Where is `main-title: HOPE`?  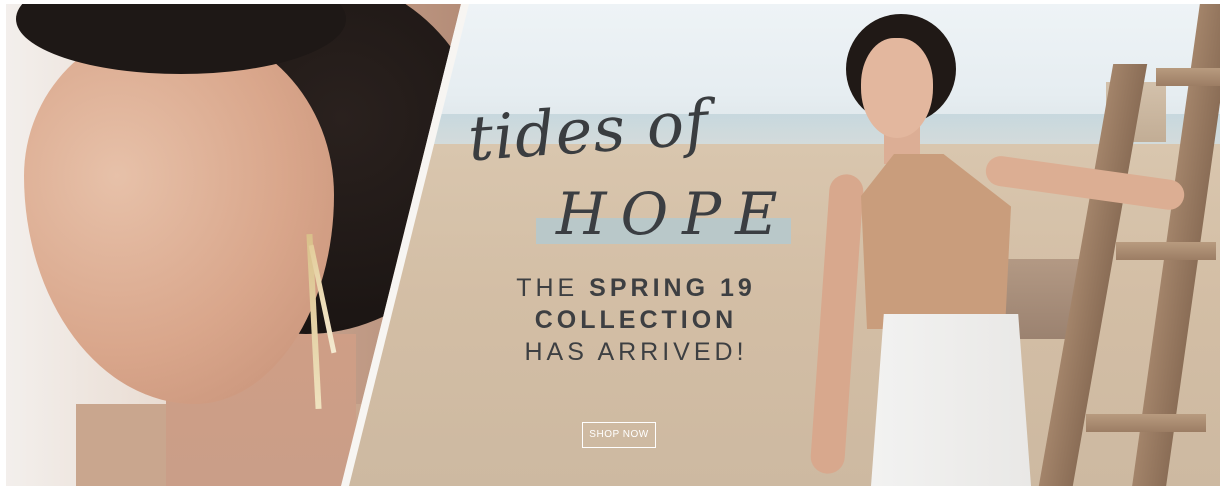
main-title: HOPE is located at coordinates (674, 214).